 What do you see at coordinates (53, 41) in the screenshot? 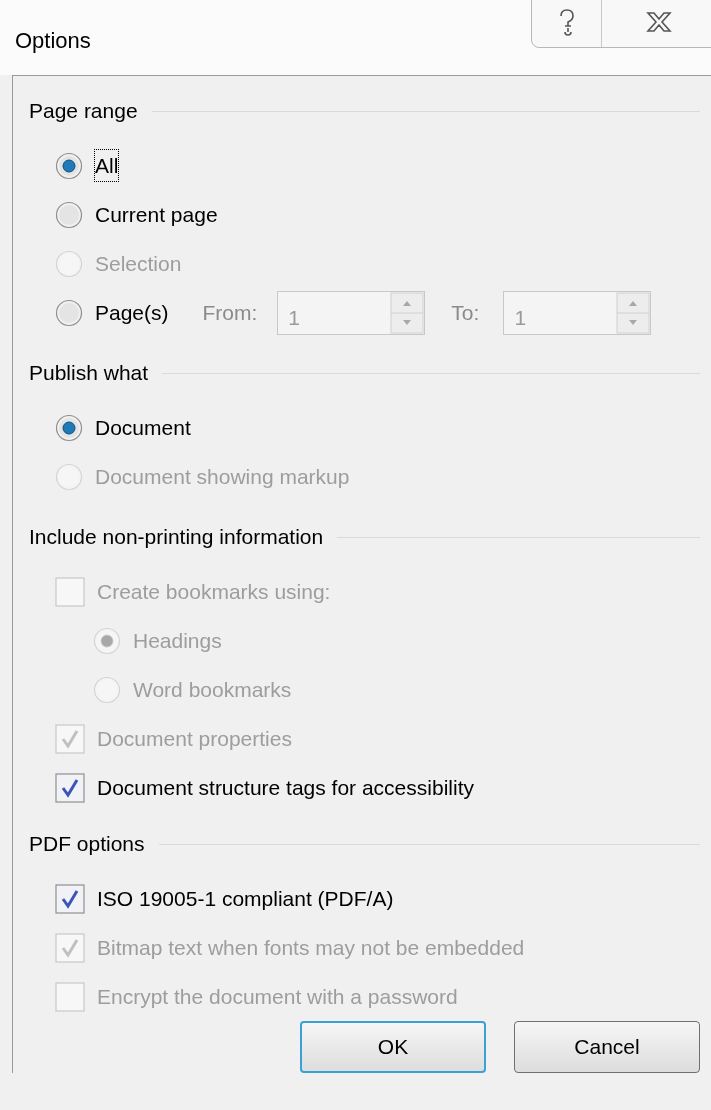
I see `window-title: Options` at bounding box center [53, 41].